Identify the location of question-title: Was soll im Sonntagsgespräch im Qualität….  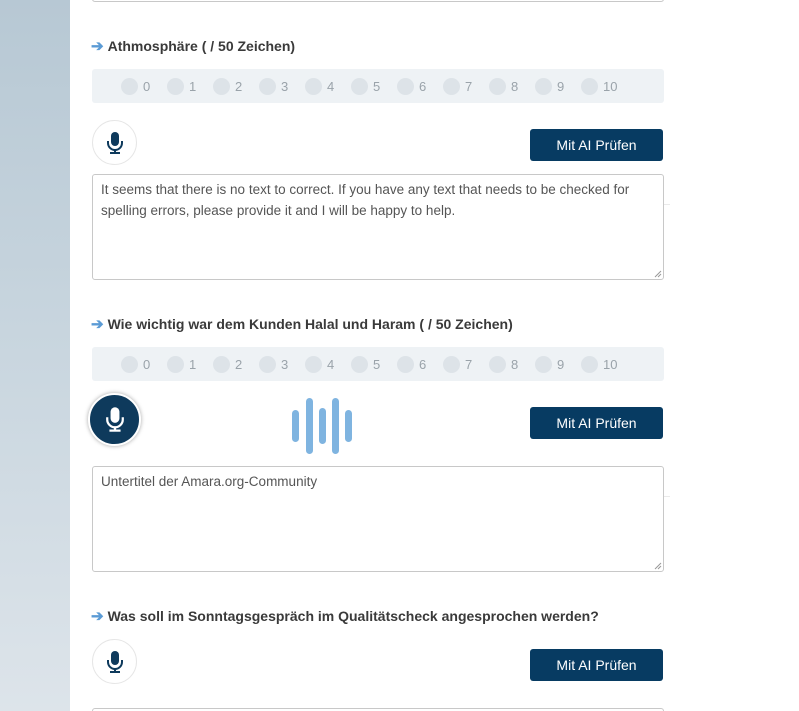
(353, 616).